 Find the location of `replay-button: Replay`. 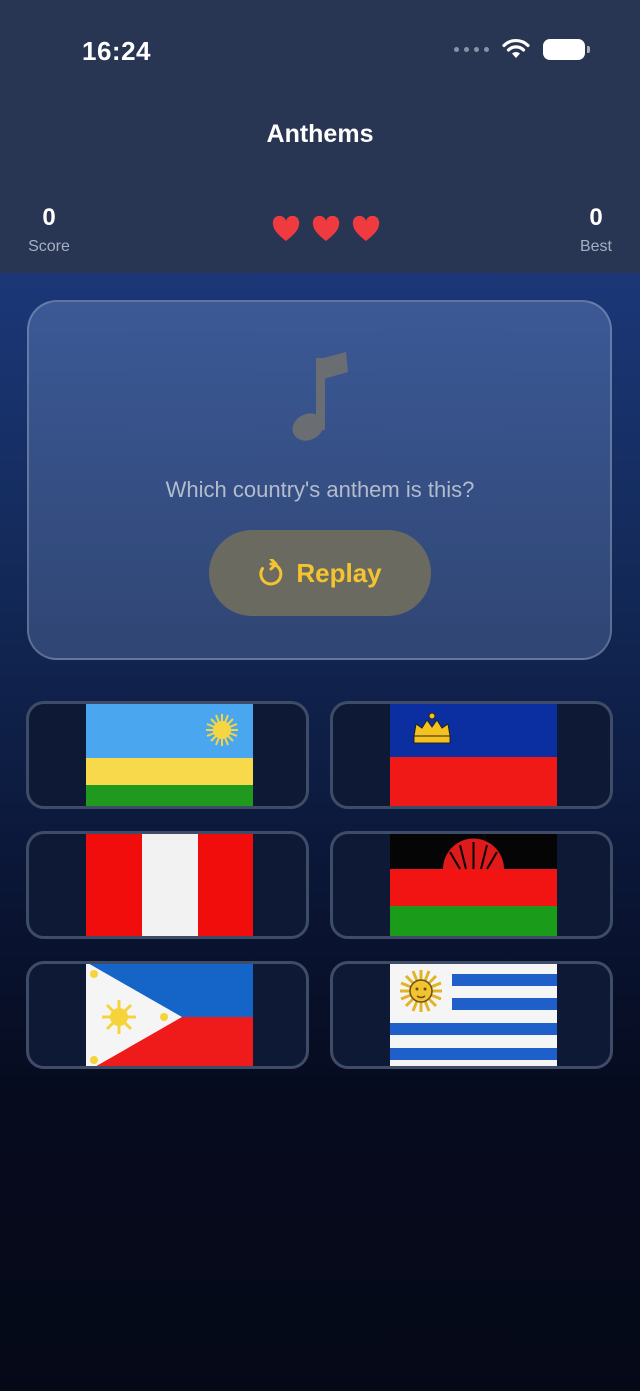

replay-button: Replay is located at coordinates (320, 573).